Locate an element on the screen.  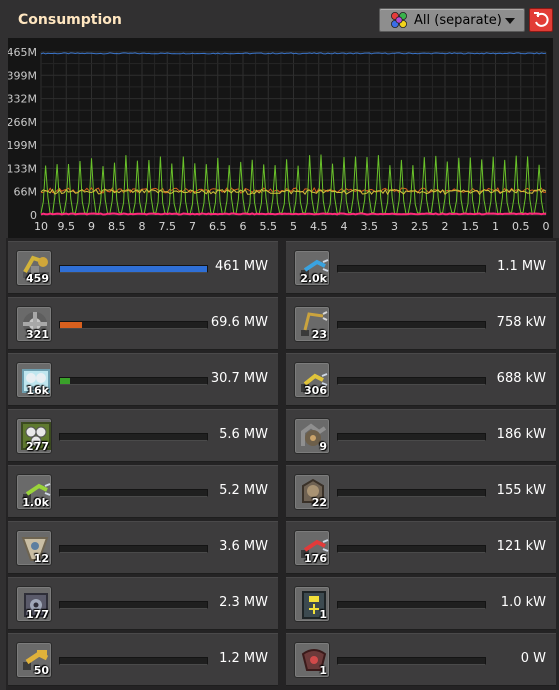
entry-row: 1 1.0 kW is located at coordinates (421, 603).